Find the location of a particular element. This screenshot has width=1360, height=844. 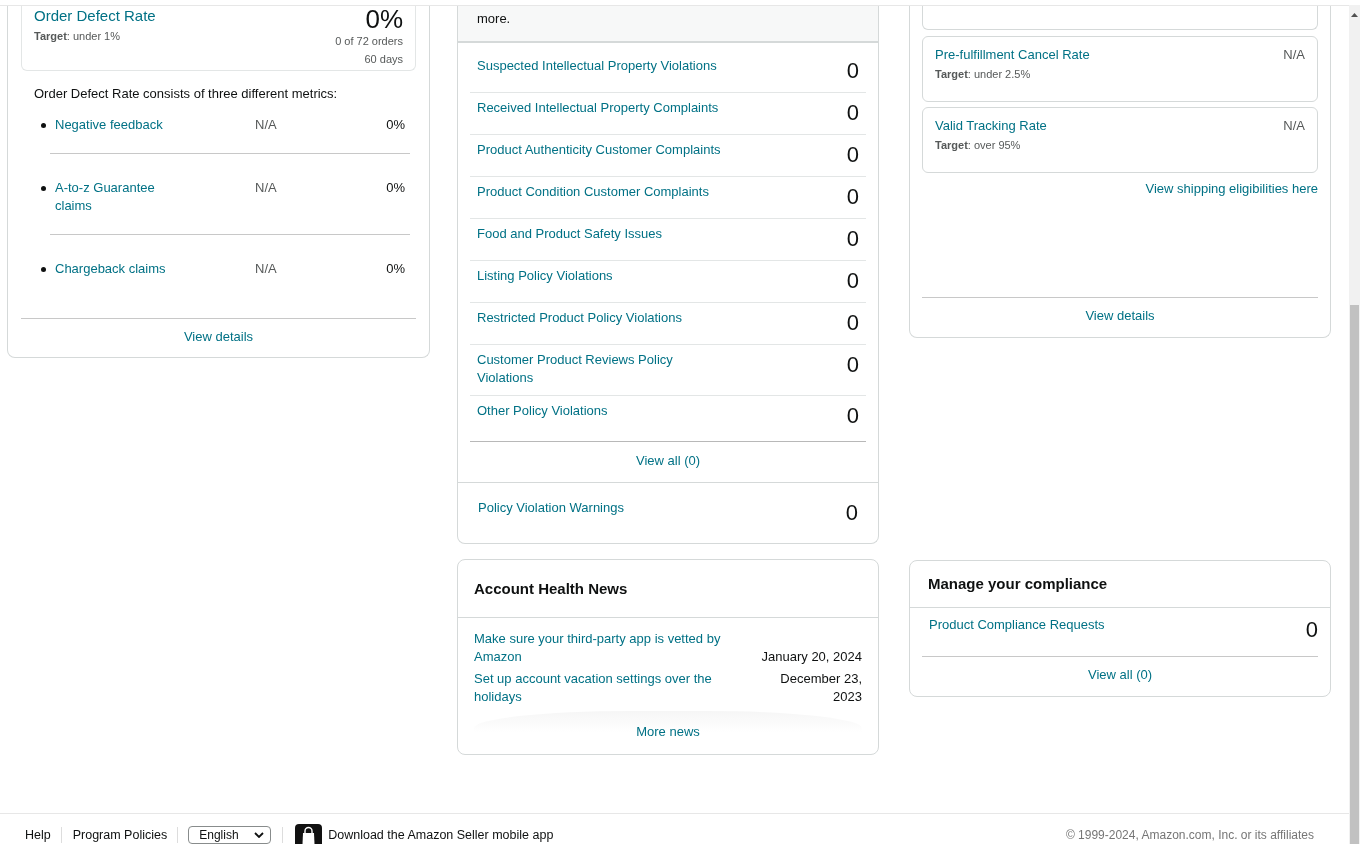

violation-link: Other Policy Violations is located at coordinates (602, 411).